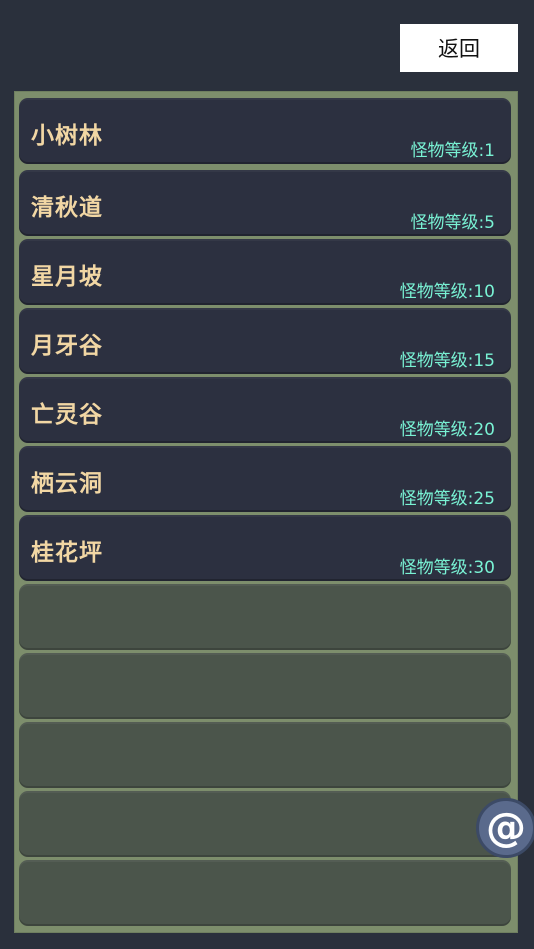 This screenshot has width=534, height=949. I want to click on location-name: 月牙谷, so click(67, 346).